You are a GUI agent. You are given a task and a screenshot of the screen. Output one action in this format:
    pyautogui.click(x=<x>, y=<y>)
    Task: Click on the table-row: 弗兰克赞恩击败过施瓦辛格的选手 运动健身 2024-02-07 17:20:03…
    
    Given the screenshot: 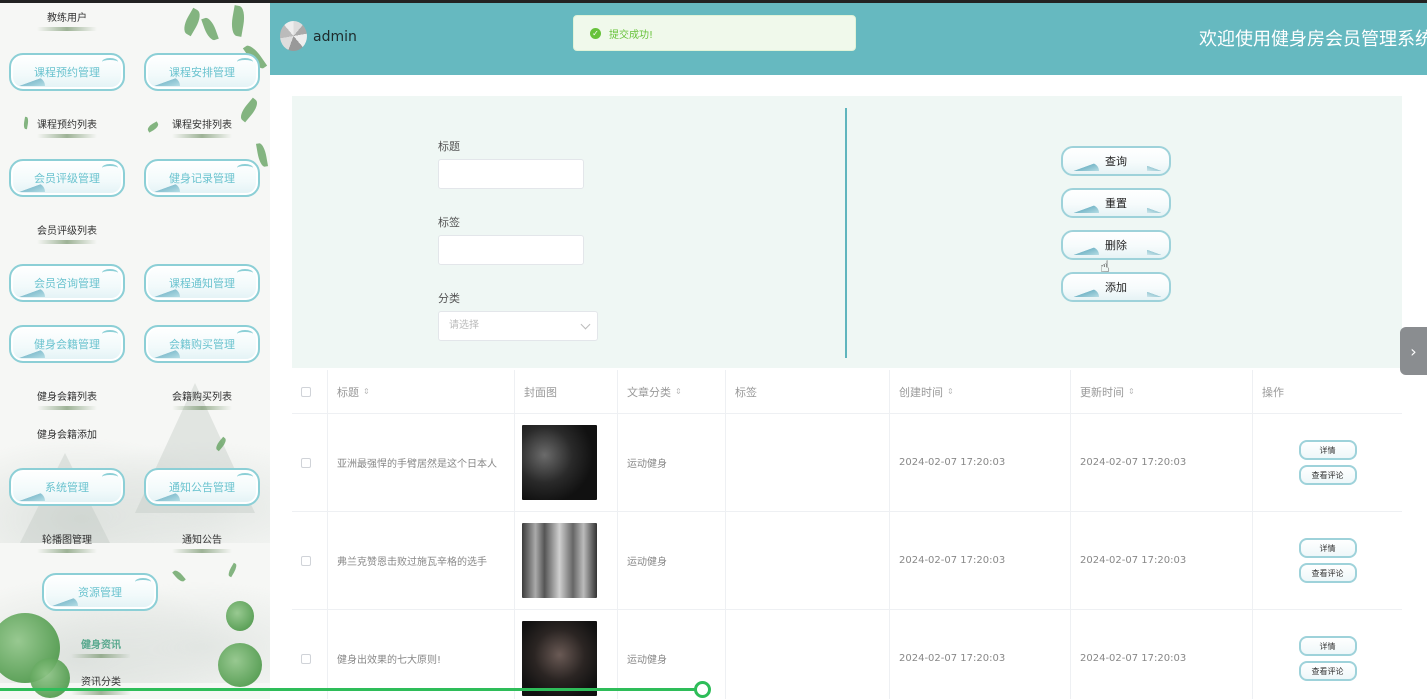 What is the action you would take?
    pyautogui.click(x=847, y=561)
    